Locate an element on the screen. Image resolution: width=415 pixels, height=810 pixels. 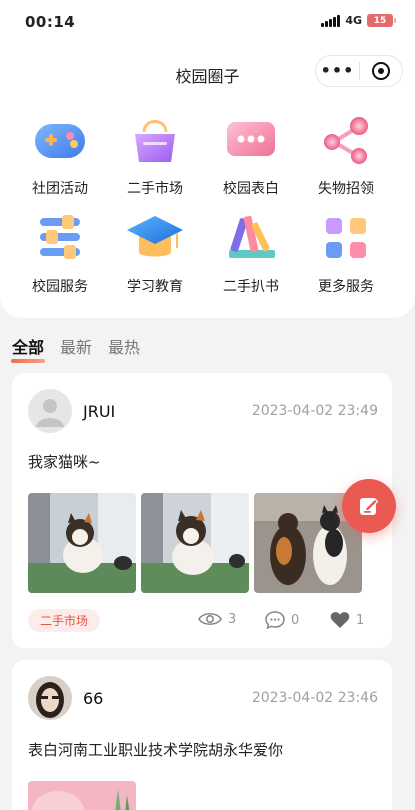
shopping-bag-icon is located at coordinates (155, 140).